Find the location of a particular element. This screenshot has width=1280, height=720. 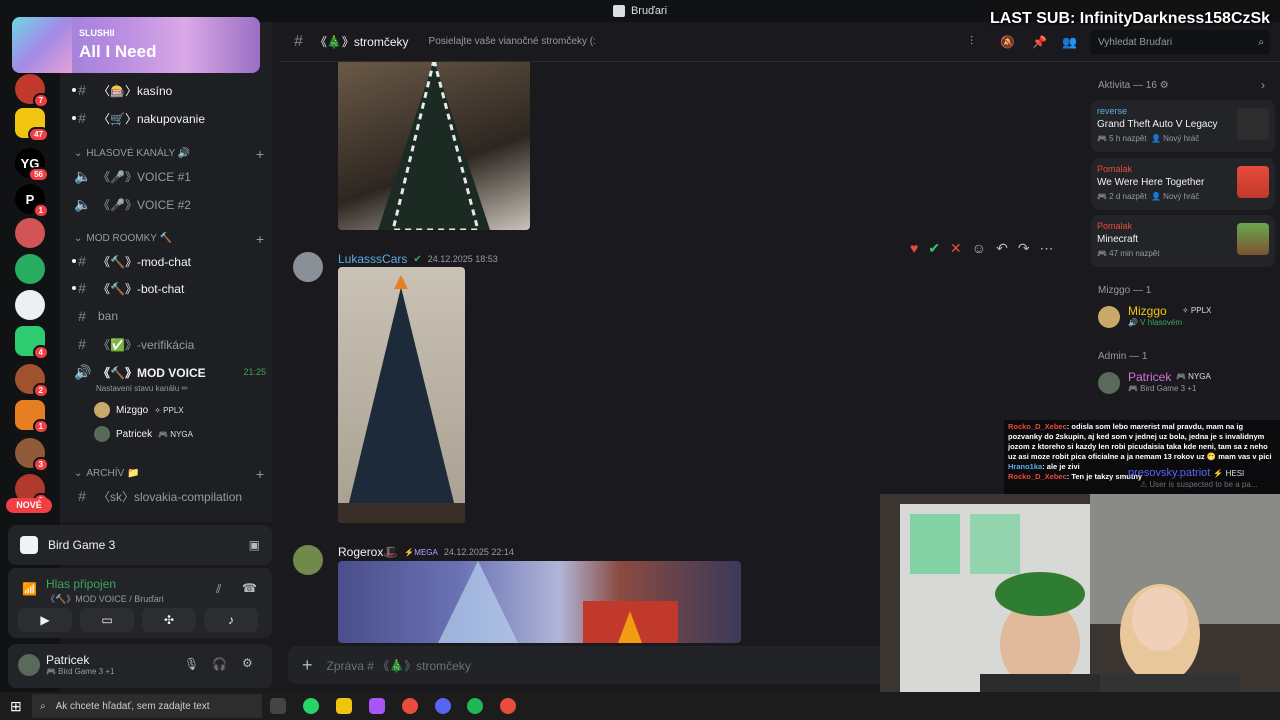

server-icon: 7 is located at coordinates (32, 91).